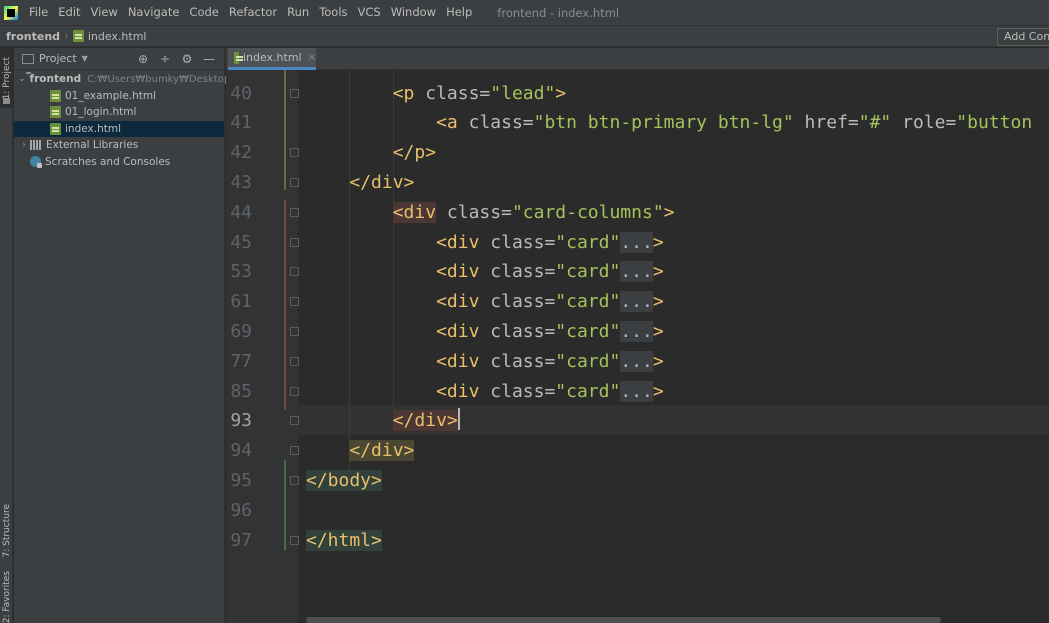  What do you see at coordinates (119, 162) in the screenshot?
I see `tree-item-scratches: Scratches and Consoles` at bounding box center [119, 162].